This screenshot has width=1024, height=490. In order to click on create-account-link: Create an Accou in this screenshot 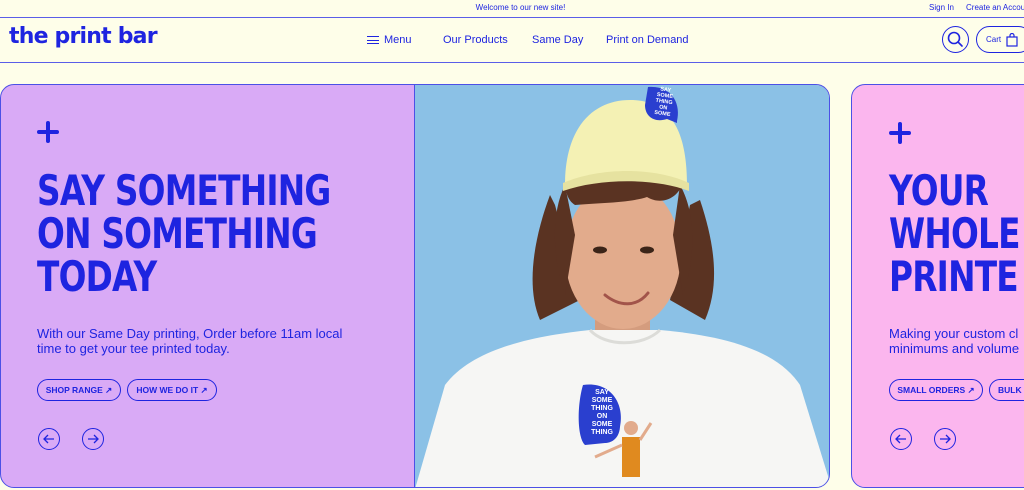, I will do `click(995, 7)`.